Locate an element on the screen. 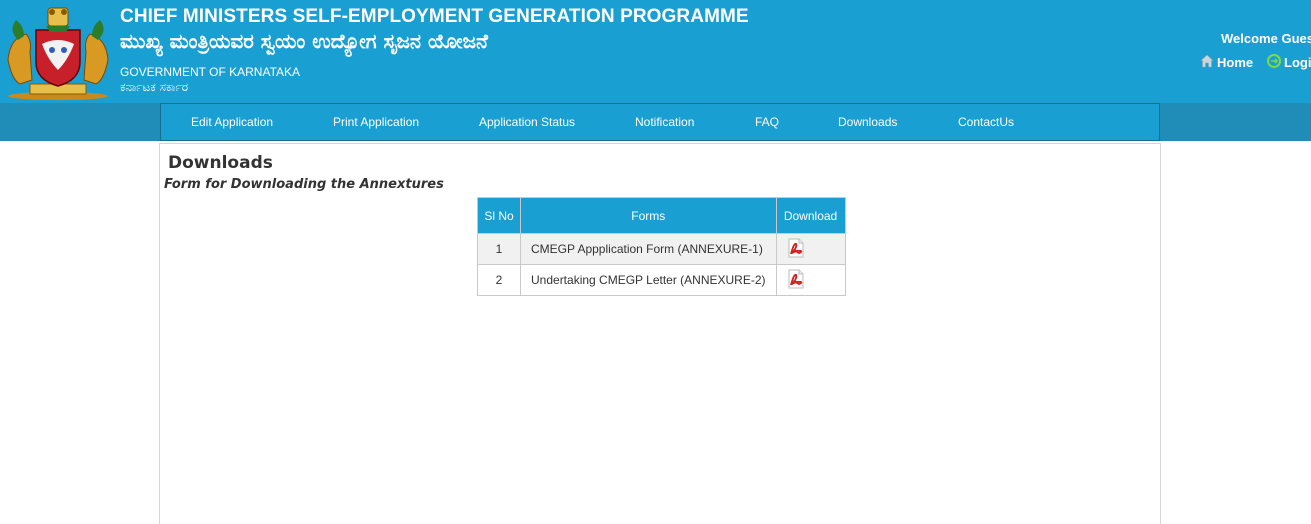 The image size is (1311, 524). karnataka-emblem-logo is located at coordinates (58, 50).